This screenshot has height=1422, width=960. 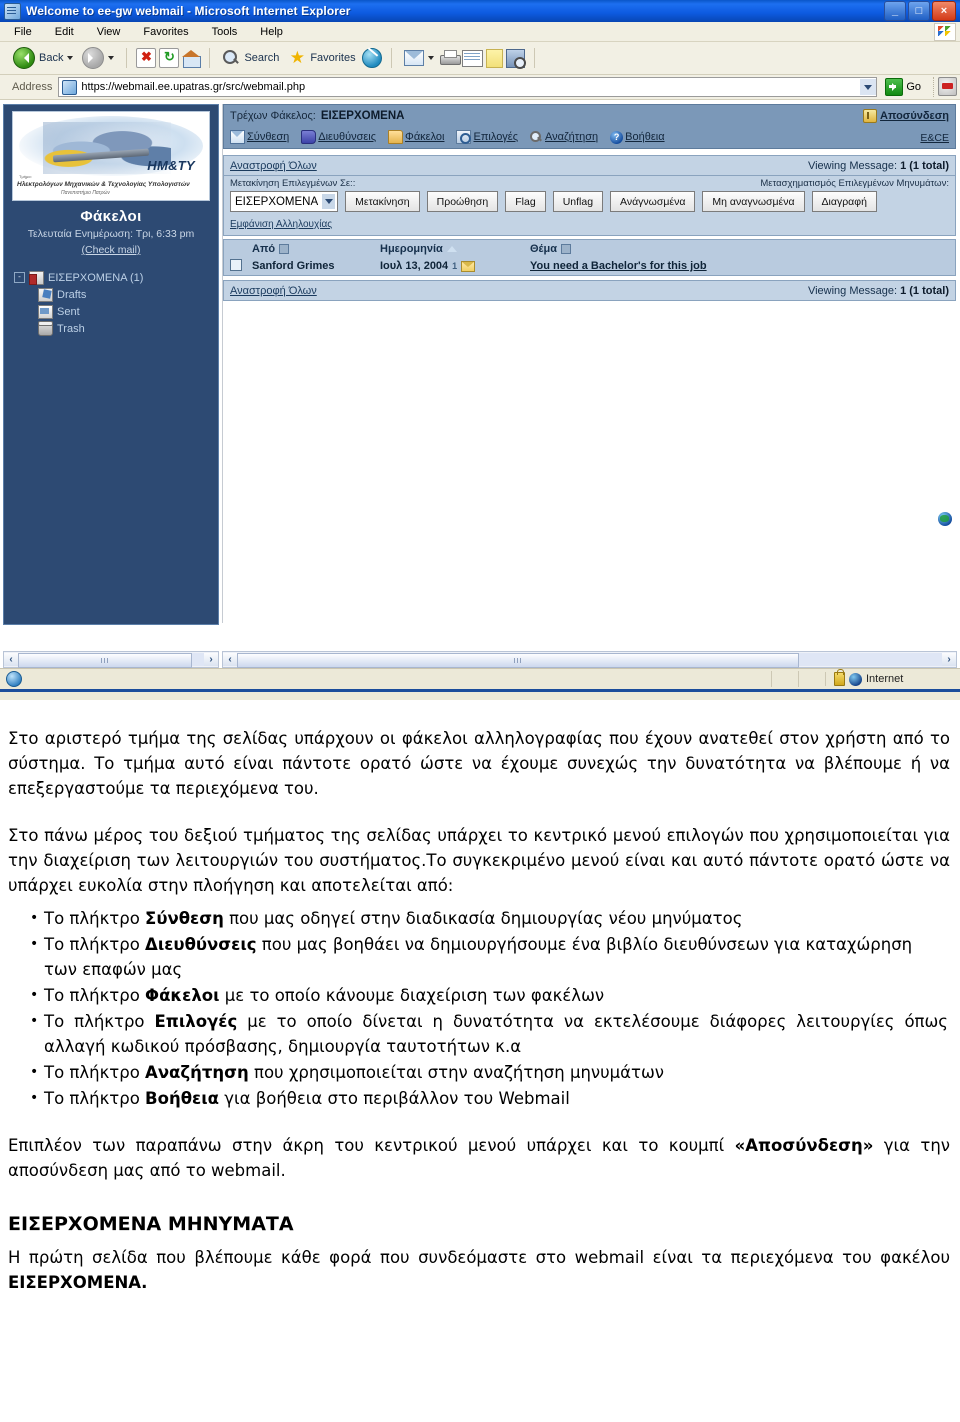 I want to click on viewing-label: Viewing Message:, so click(x=852, y=290).